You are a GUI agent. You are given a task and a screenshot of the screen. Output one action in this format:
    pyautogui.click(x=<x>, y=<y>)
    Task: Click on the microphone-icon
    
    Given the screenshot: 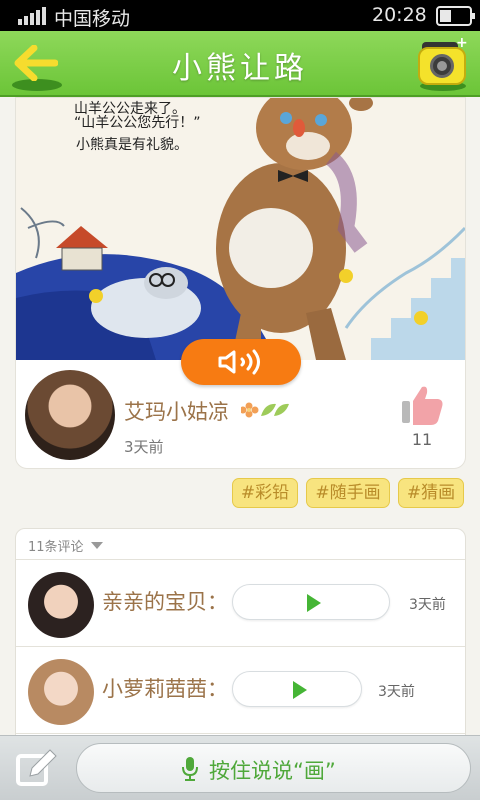 What is the action you would take?
    pyautogui.click(x=190, y=769)
    